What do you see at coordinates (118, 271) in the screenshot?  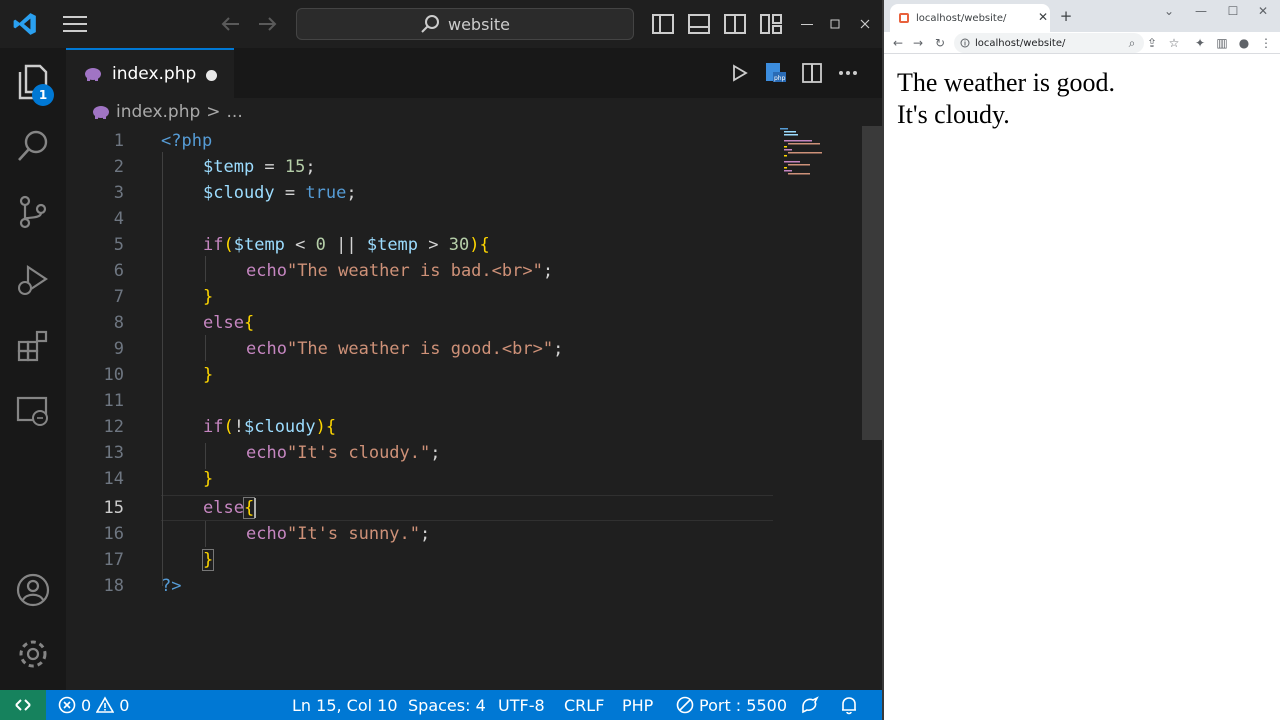 I see `line-number: 6` at bounding box center [118, 271].